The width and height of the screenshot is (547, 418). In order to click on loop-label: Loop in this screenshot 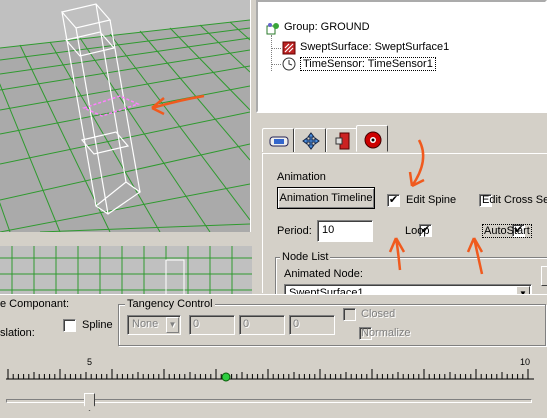, I will do `click(417, 231)`.